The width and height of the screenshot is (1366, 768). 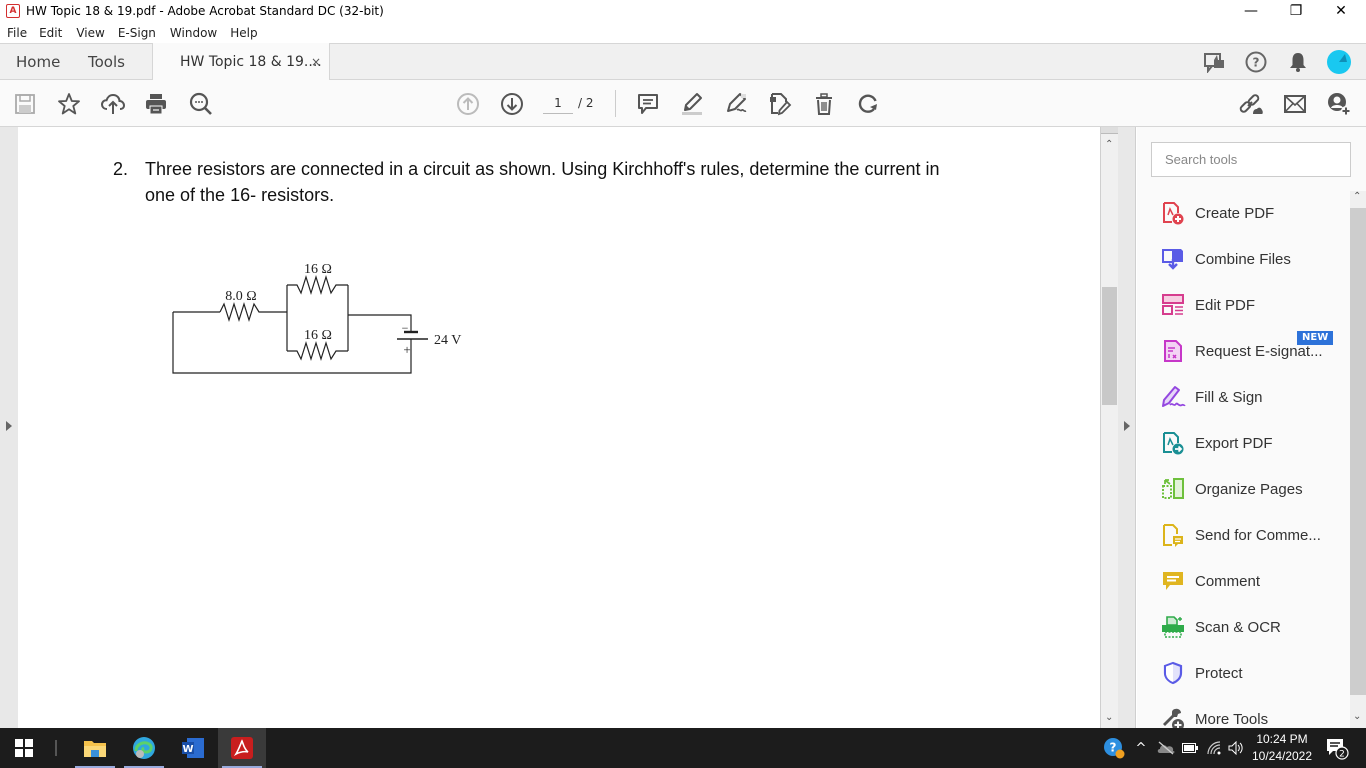 I want to click on taskbar-separator, so click(x=56, y=748).